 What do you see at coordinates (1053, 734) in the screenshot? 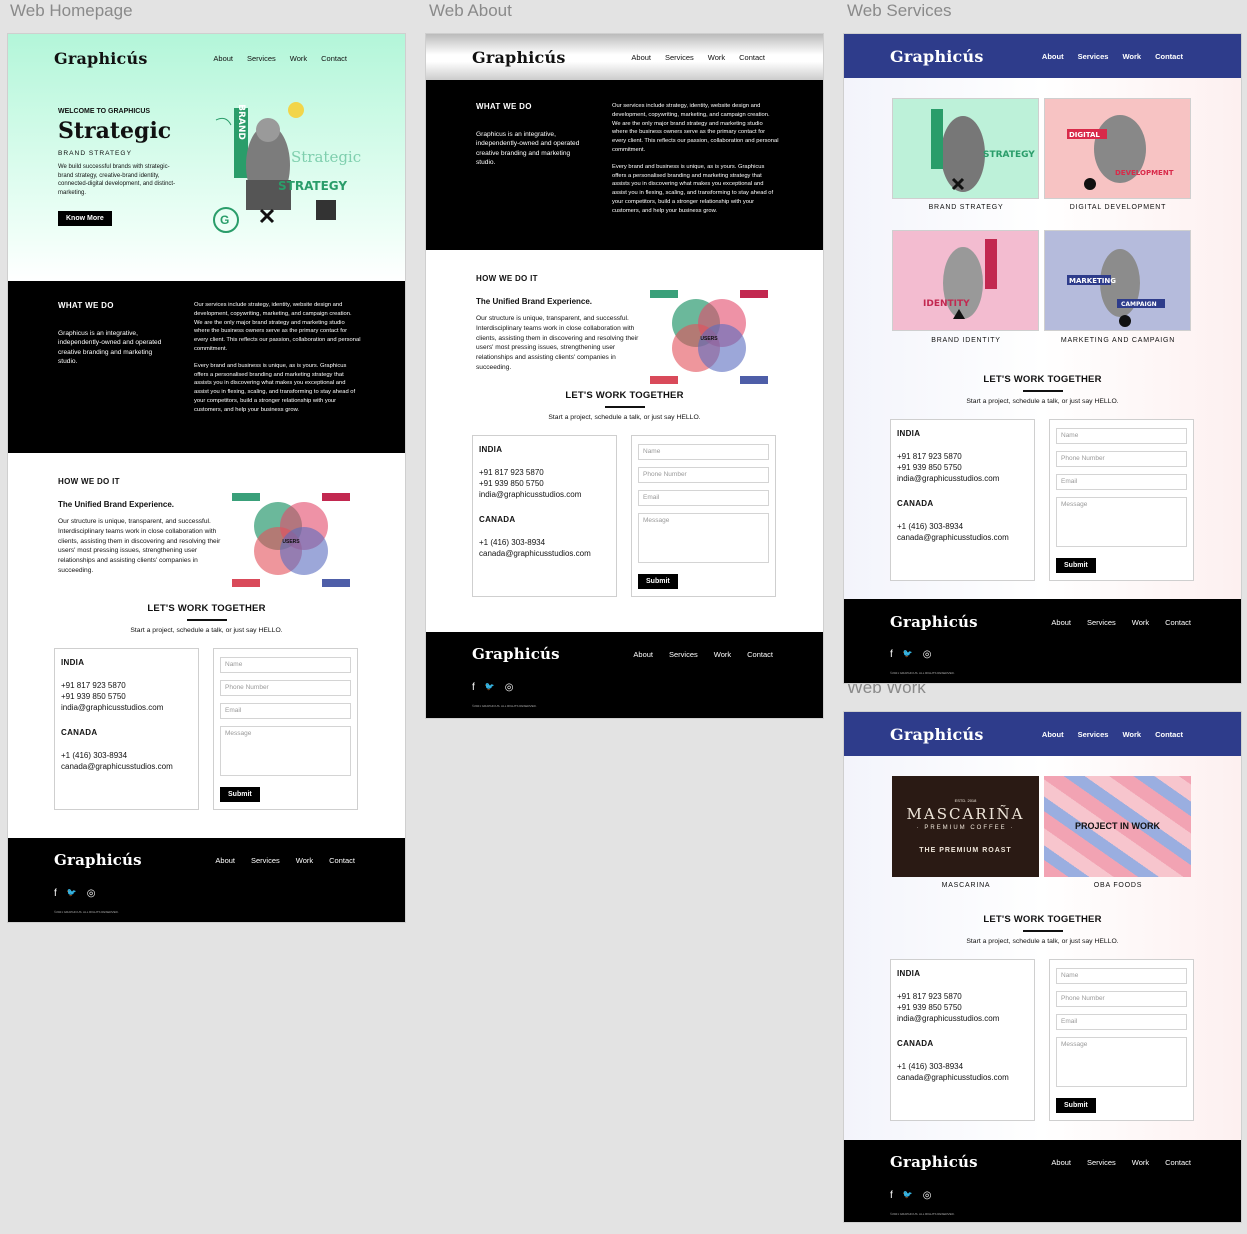
I see `work-nav-about: About` at bounding box center [1053, 734].